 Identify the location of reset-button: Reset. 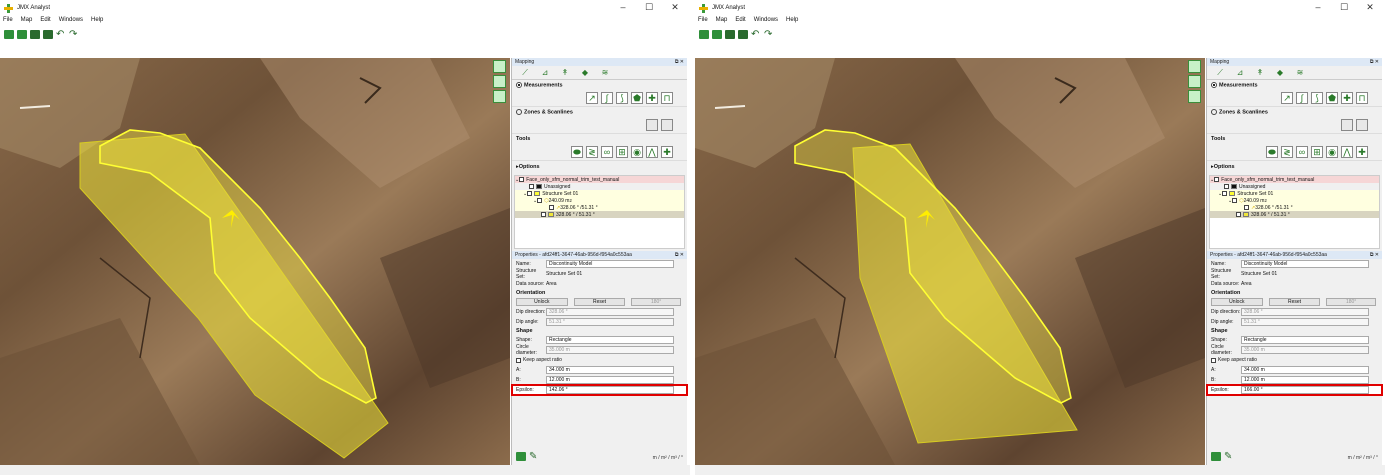
(1294, 302).